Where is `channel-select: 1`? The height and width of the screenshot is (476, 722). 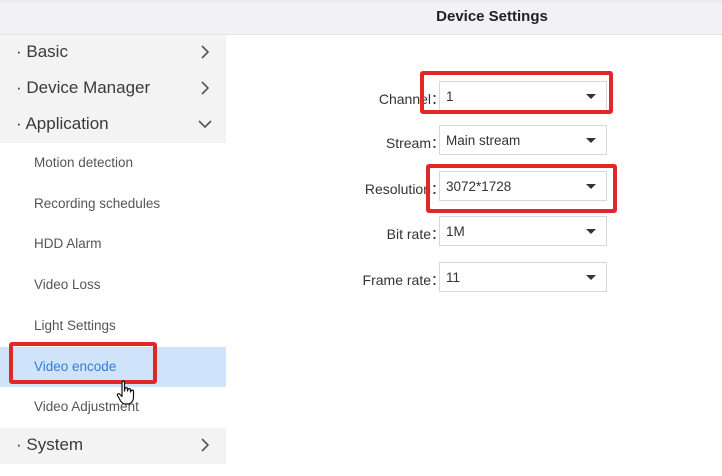
channel-select: 1 is located at coordinates (523, 96).